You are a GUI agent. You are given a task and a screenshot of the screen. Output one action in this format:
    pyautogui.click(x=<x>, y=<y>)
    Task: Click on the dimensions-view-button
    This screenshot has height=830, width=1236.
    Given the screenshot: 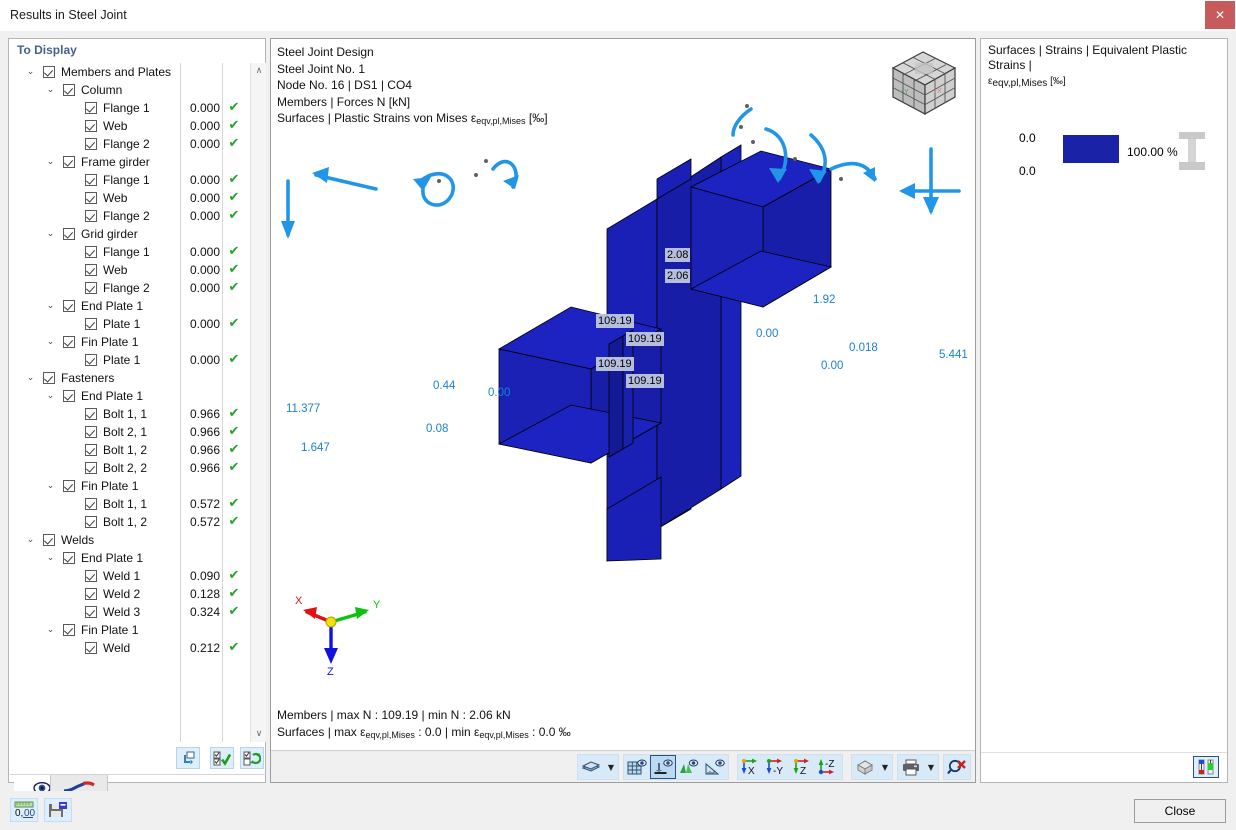 What is the action you would take?
    pyautogui.click(x=715, y=767)
    